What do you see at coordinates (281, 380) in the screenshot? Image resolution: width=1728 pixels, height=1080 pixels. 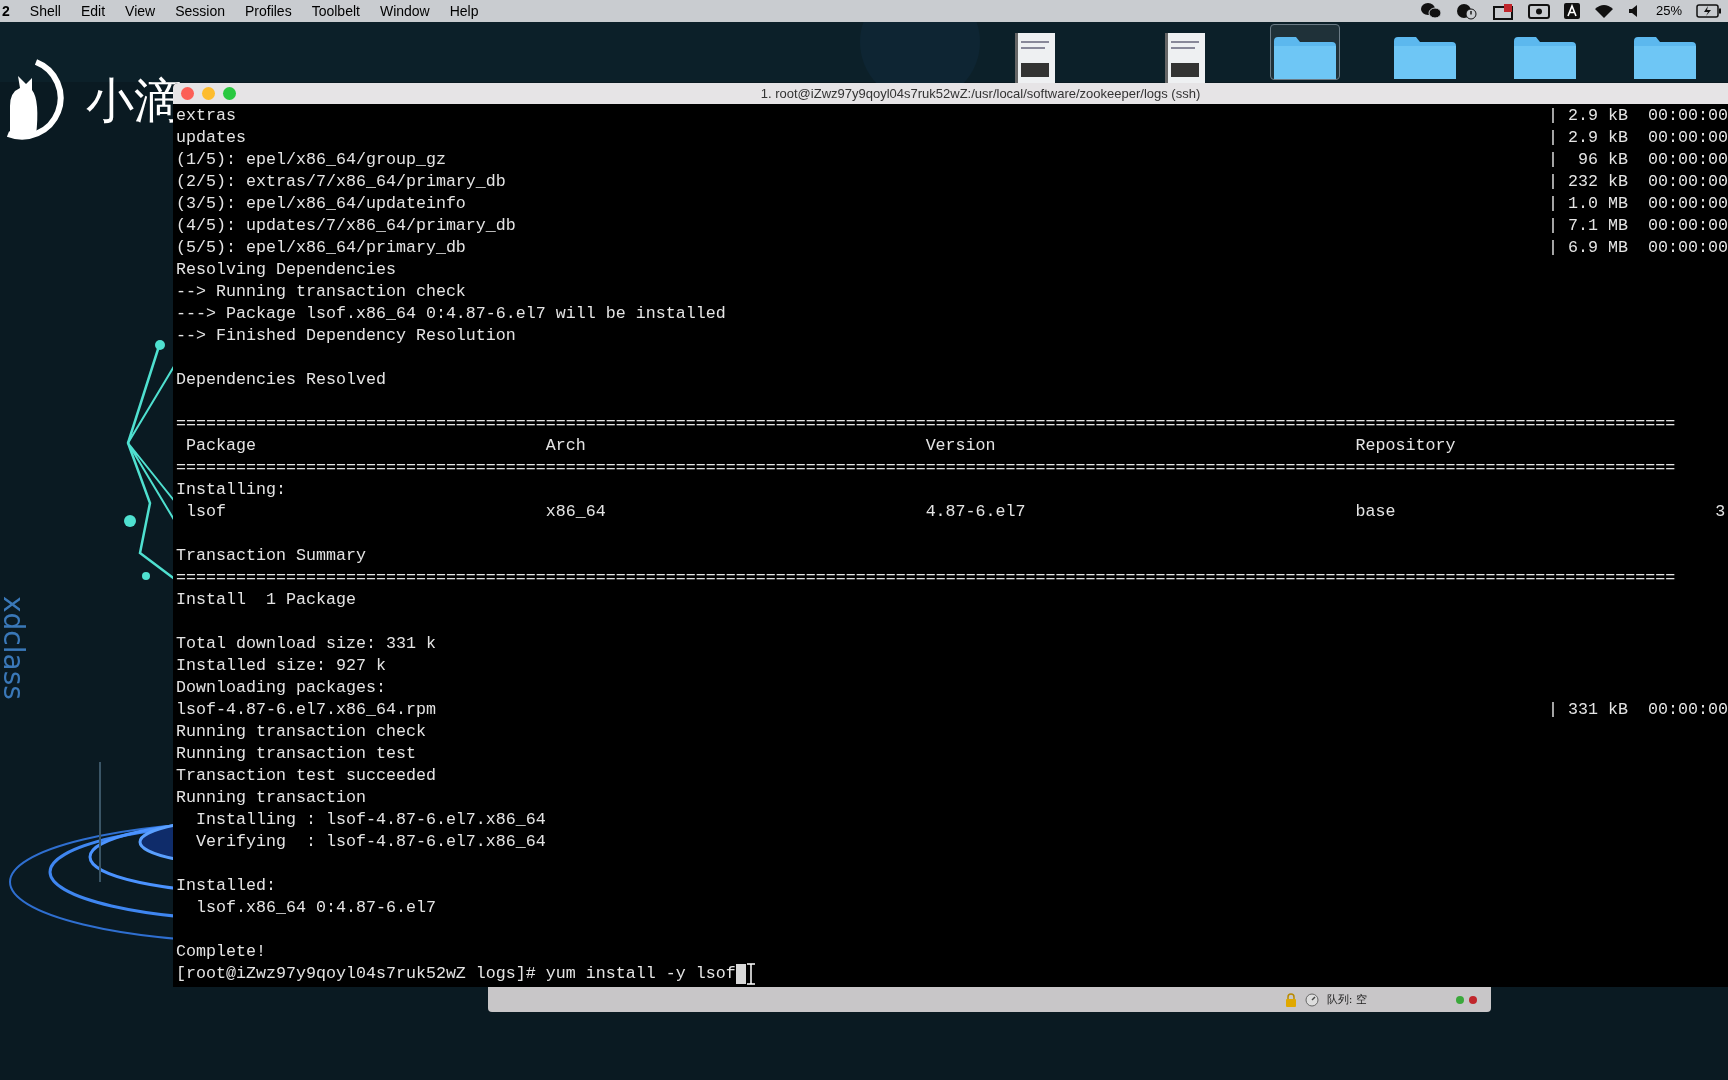 I see `terminal-line: Dependencies Resolved` at bounding box center [281, 380].